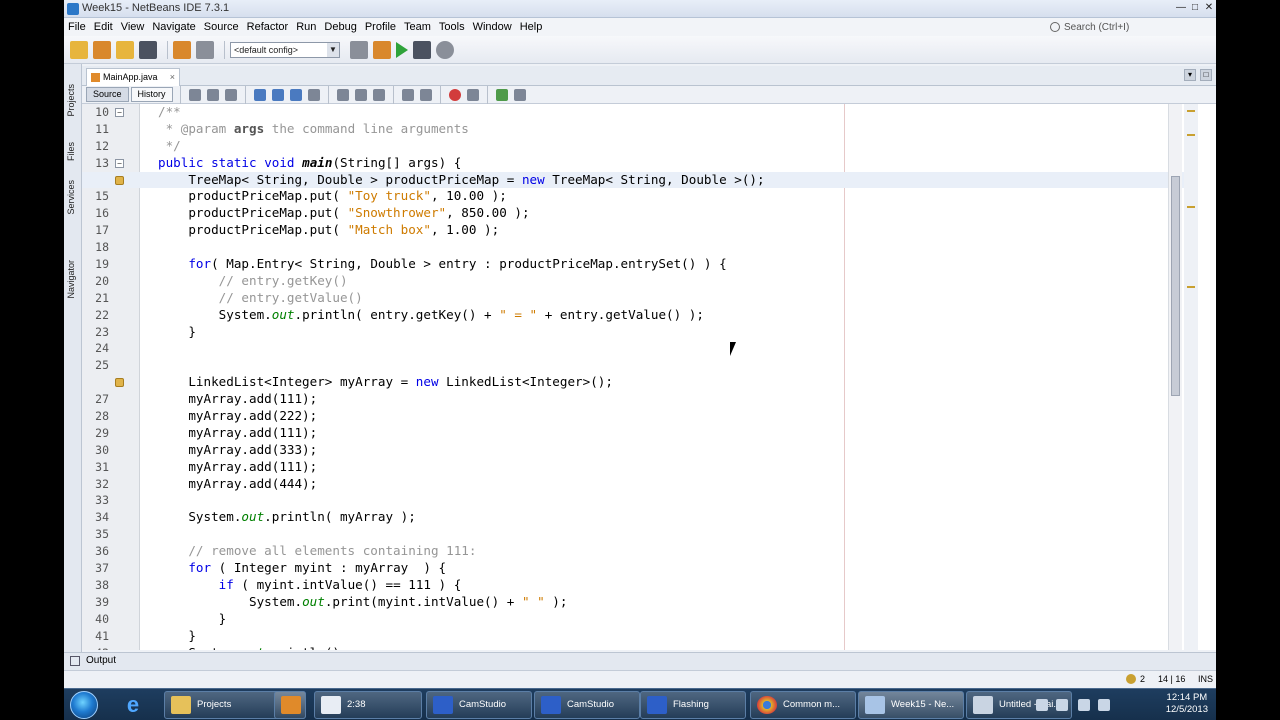 The image size is (1280, 720). What do you see at coordinates (634, 281) in the screenshot?
I see `code-line: 20 // entry.getKey()` at bounding box center [634, 281].